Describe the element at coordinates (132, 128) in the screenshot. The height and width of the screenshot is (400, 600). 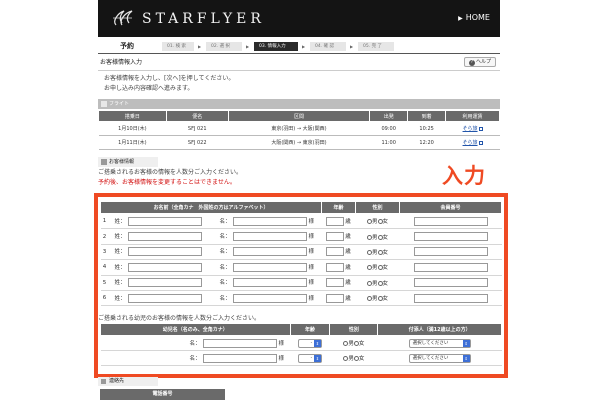
I see `flight-date: 1月10日(木)` at that location.